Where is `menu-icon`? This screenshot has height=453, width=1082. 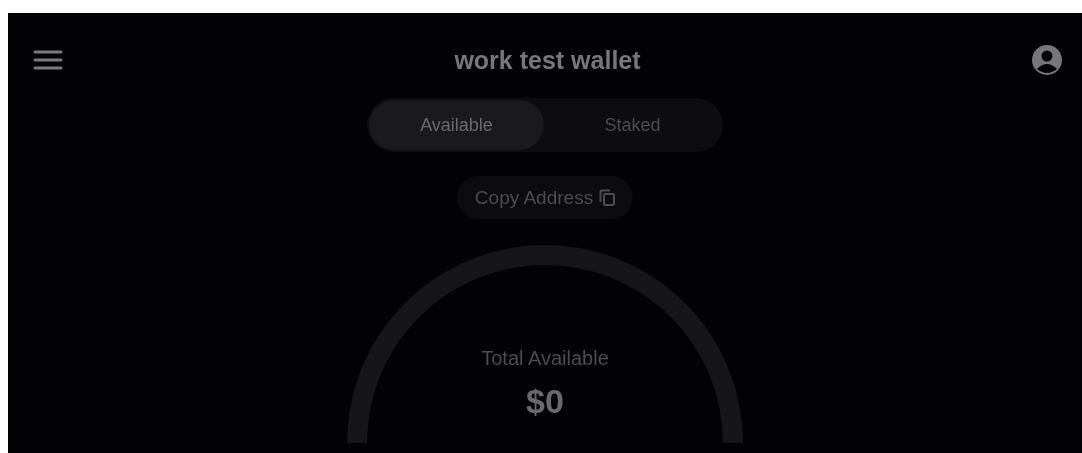
menu-icon is located at coordinates (48, 60).